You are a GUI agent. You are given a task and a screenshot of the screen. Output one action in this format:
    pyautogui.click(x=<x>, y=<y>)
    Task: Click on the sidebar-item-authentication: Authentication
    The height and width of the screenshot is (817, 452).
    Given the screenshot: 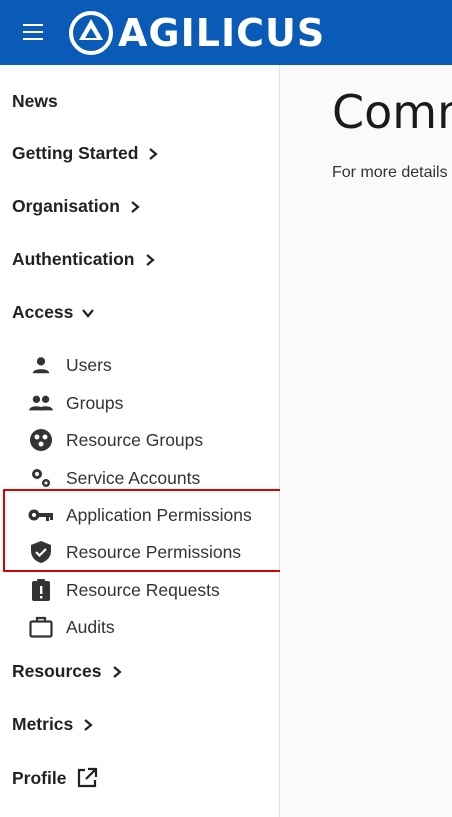 What is the action you would take?
    pyautogui.click(x=84, y=259)
    